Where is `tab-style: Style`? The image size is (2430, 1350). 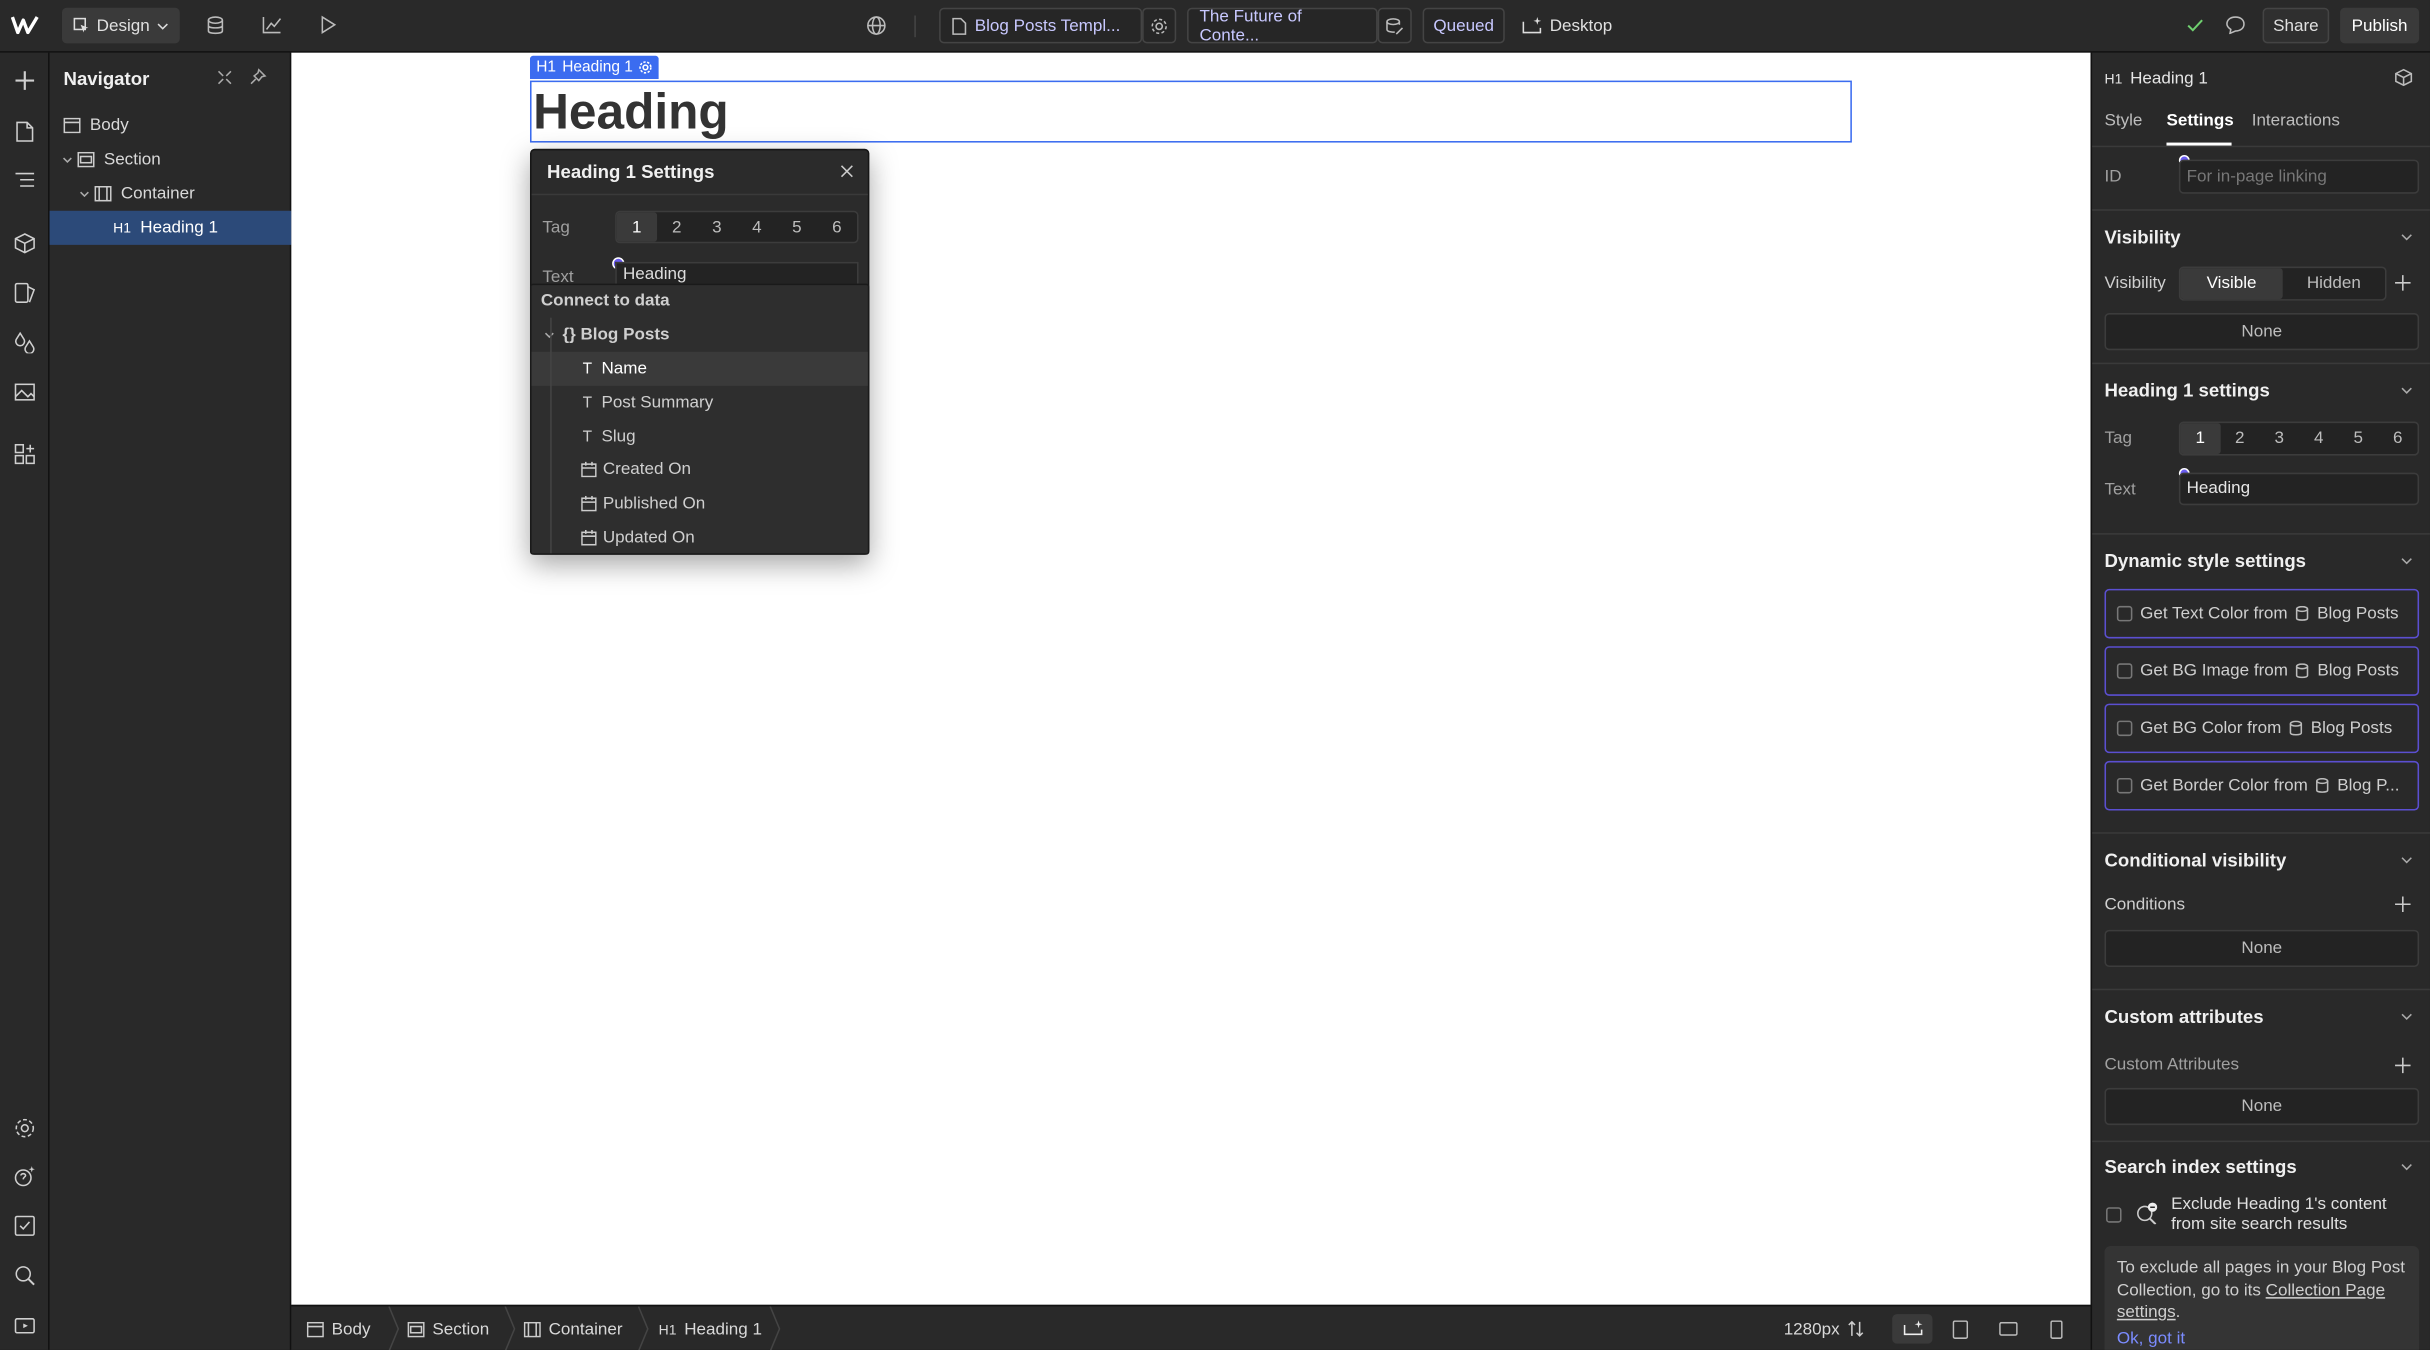
tab-style: Style is located at coordinates (2123, 121).